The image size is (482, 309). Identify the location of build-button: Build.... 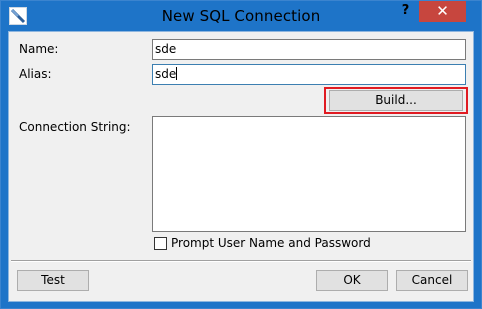
(396, 100).